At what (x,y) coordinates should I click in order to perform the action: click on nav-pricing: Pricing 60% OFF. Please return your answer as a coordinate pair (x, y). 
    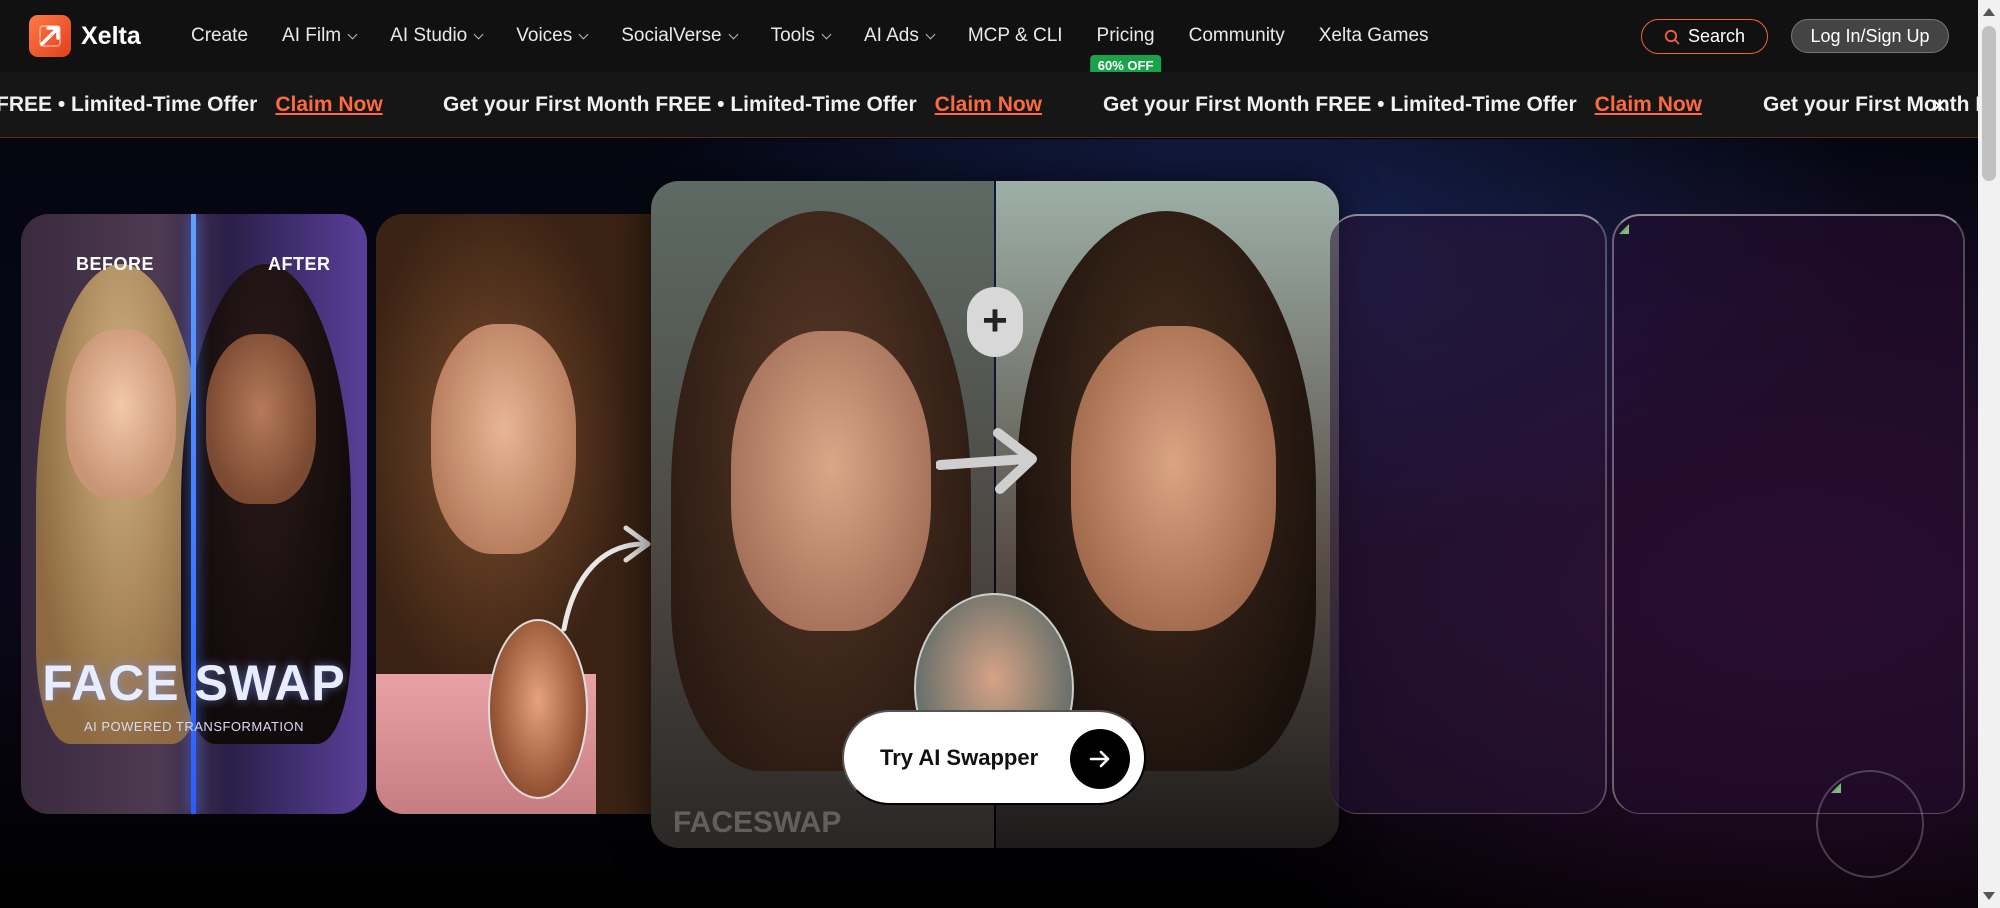
    Looking at the image, I should click on (1125, 50).